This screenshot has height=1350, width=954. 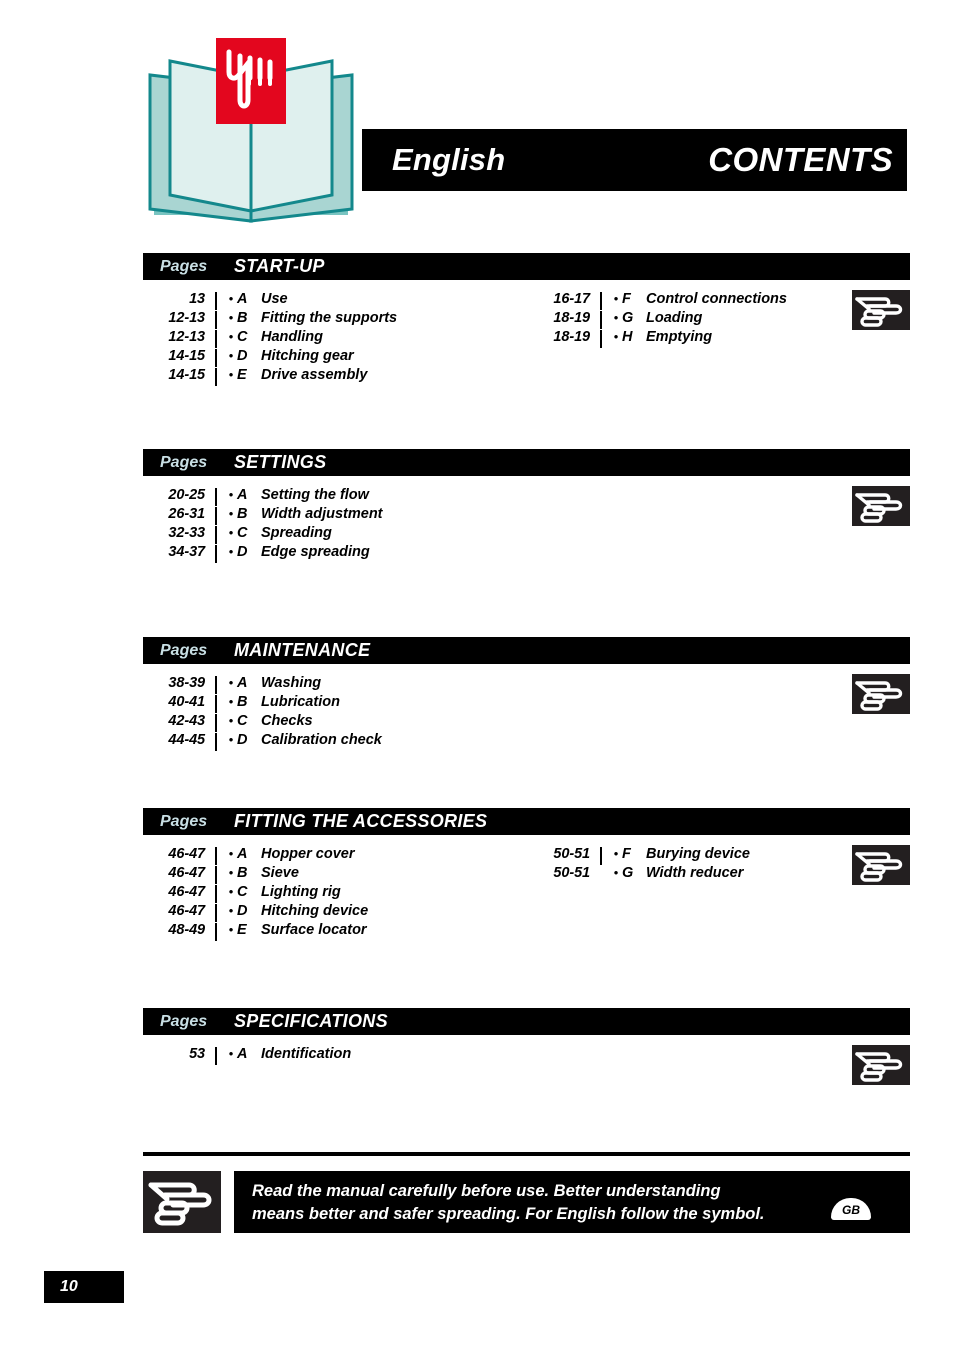 What do you see at coordinates (333, 684) in the screenshot?
I see `contents-entry: 38-39 • A Washing` at bounding box center [333, 684].